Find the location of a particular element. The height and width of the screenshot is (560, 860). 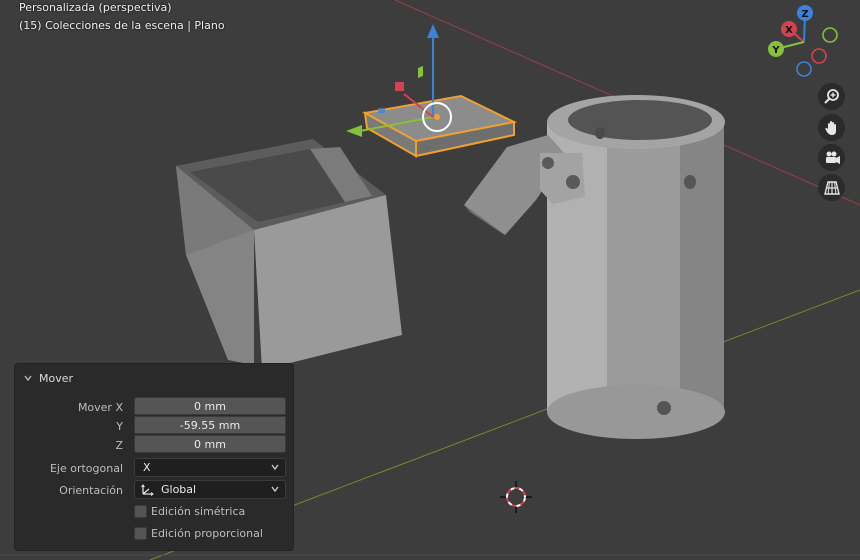

move-x-field: 0 mm is located at coordinates (210, 406).